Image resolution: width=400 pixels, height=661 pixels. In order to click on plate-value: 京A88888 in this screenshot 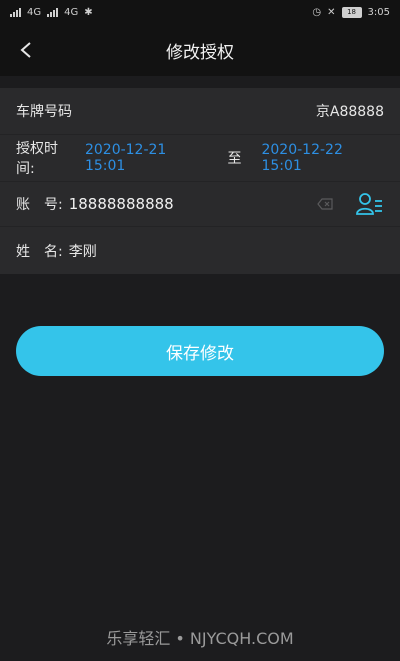, I will do `click(349, 112)`.